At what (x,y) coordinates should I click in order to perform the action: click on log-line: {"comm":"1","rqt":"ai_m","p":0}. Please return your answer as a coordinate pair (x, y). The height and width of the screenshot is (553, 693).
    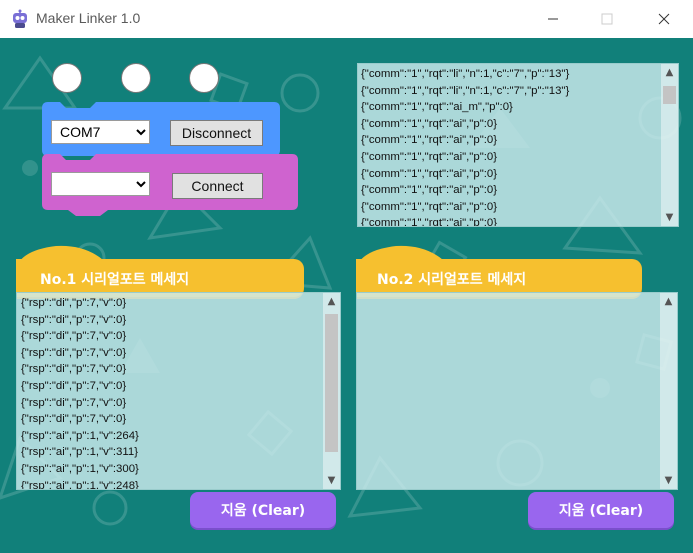
    Looking at the image, I should click on (437, 107).